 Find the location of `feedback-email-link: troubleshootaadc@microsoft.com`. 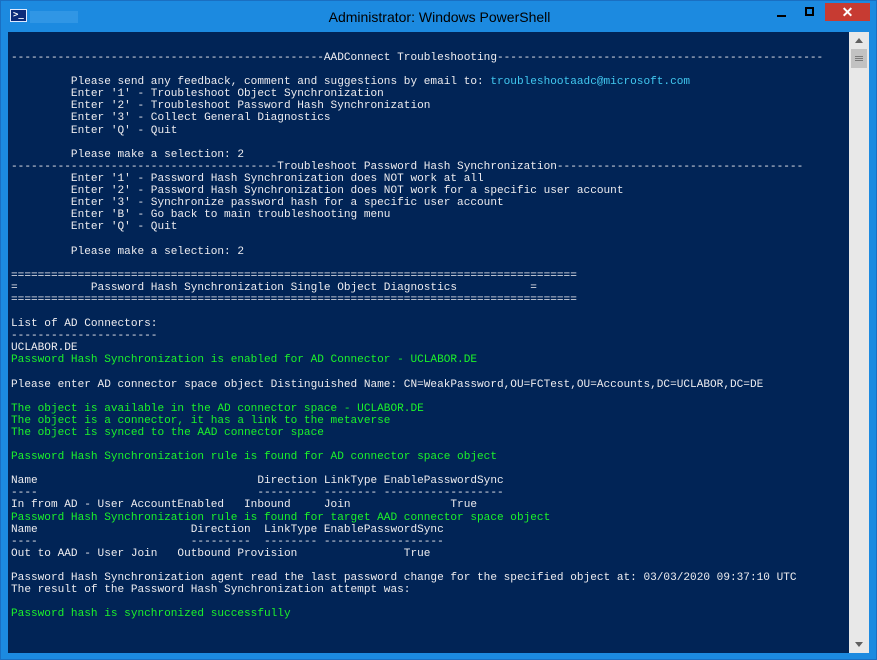

feedback-email-link: troubleshootaadc@microsoft.com is located at coordinates (590, 82).